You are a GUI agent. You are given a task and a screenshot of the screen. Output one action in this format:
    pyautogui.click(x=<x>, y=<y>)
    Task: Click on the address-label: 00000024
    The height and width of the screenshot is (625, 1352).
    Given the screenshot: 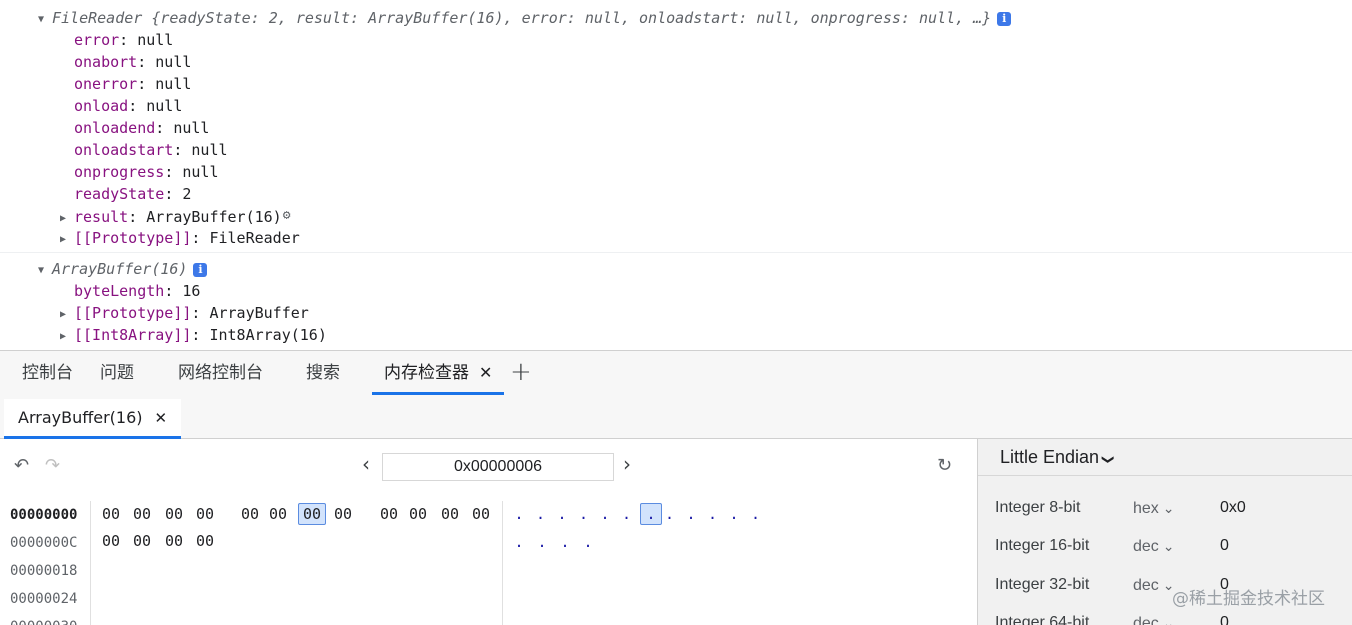 What is the action you would take?
    pyautogui.click(x=44, y=599)
    